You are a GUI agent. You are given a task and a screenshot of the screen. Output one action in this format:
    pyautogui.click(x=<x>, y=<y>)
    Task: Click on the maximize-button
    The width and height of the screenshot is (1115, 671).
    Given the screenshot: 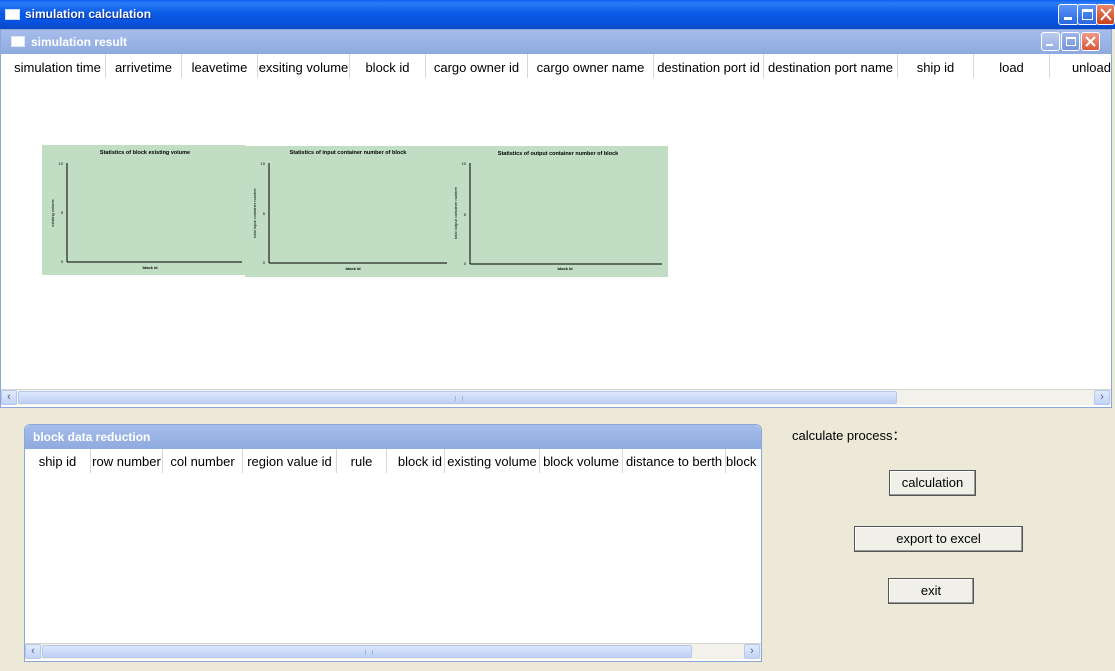 What is the action you would take?
    pyautogui.click(x=1087, y=14)
    